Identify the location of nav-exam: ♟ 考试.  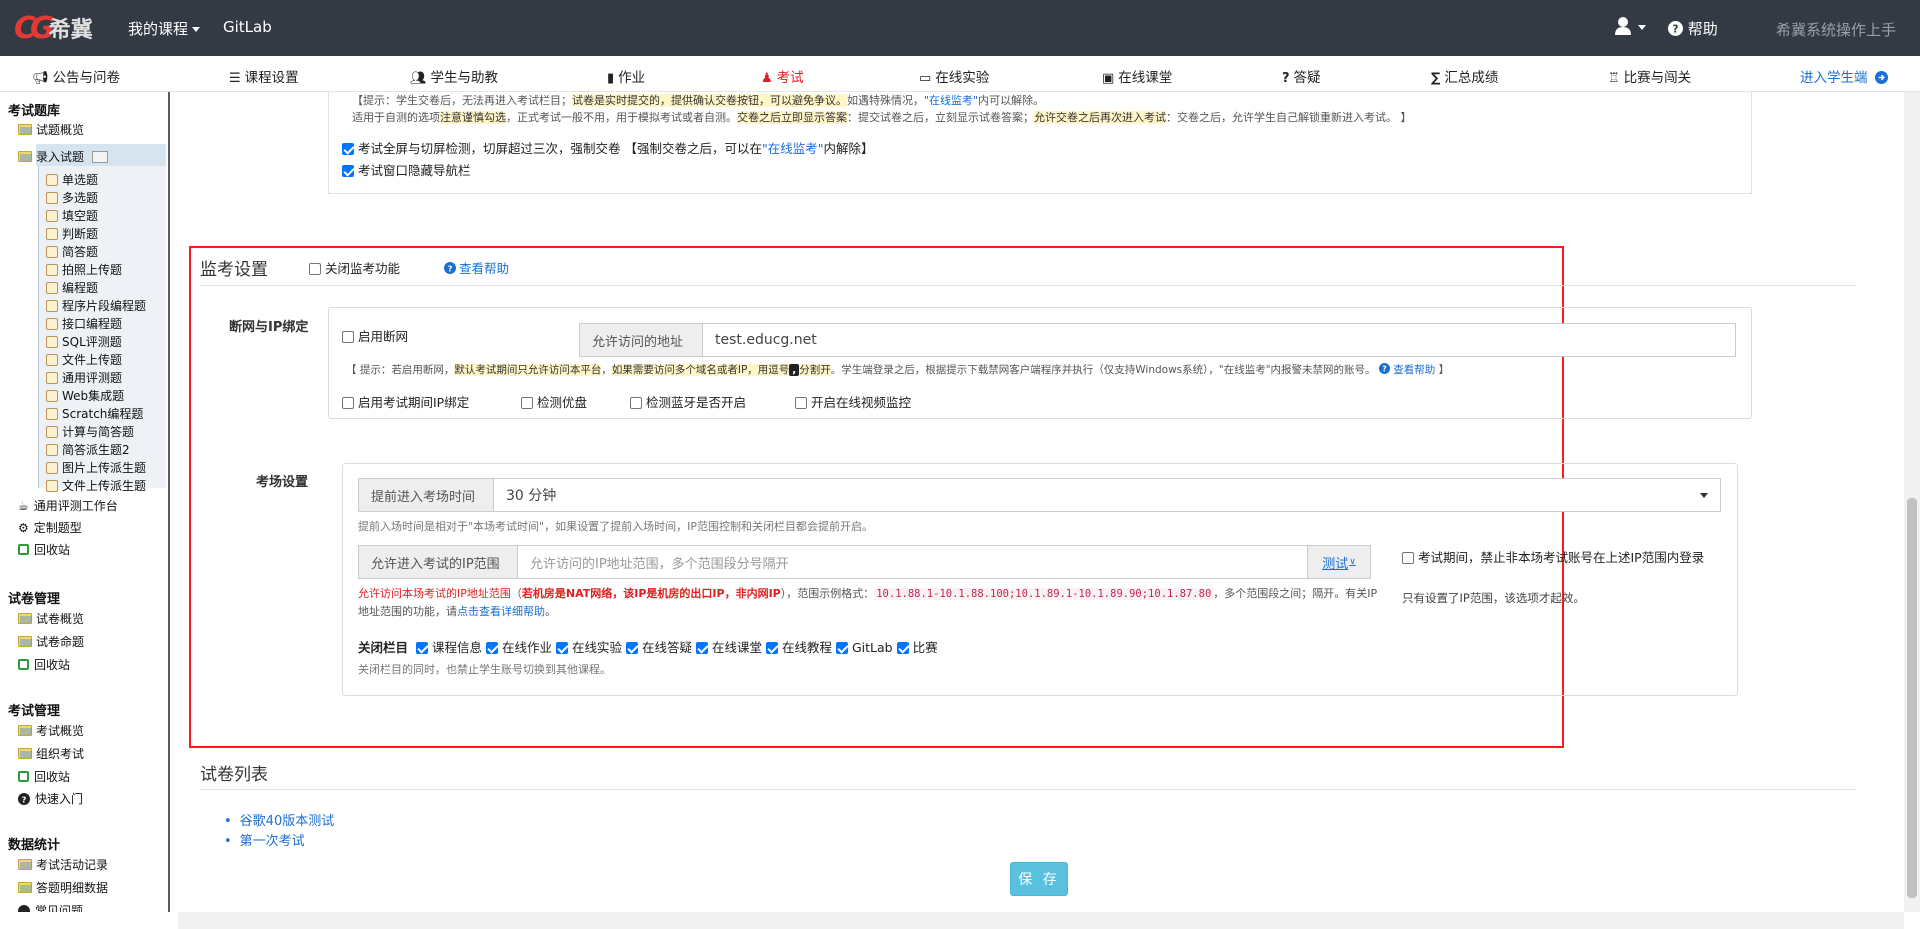
(782, 76).